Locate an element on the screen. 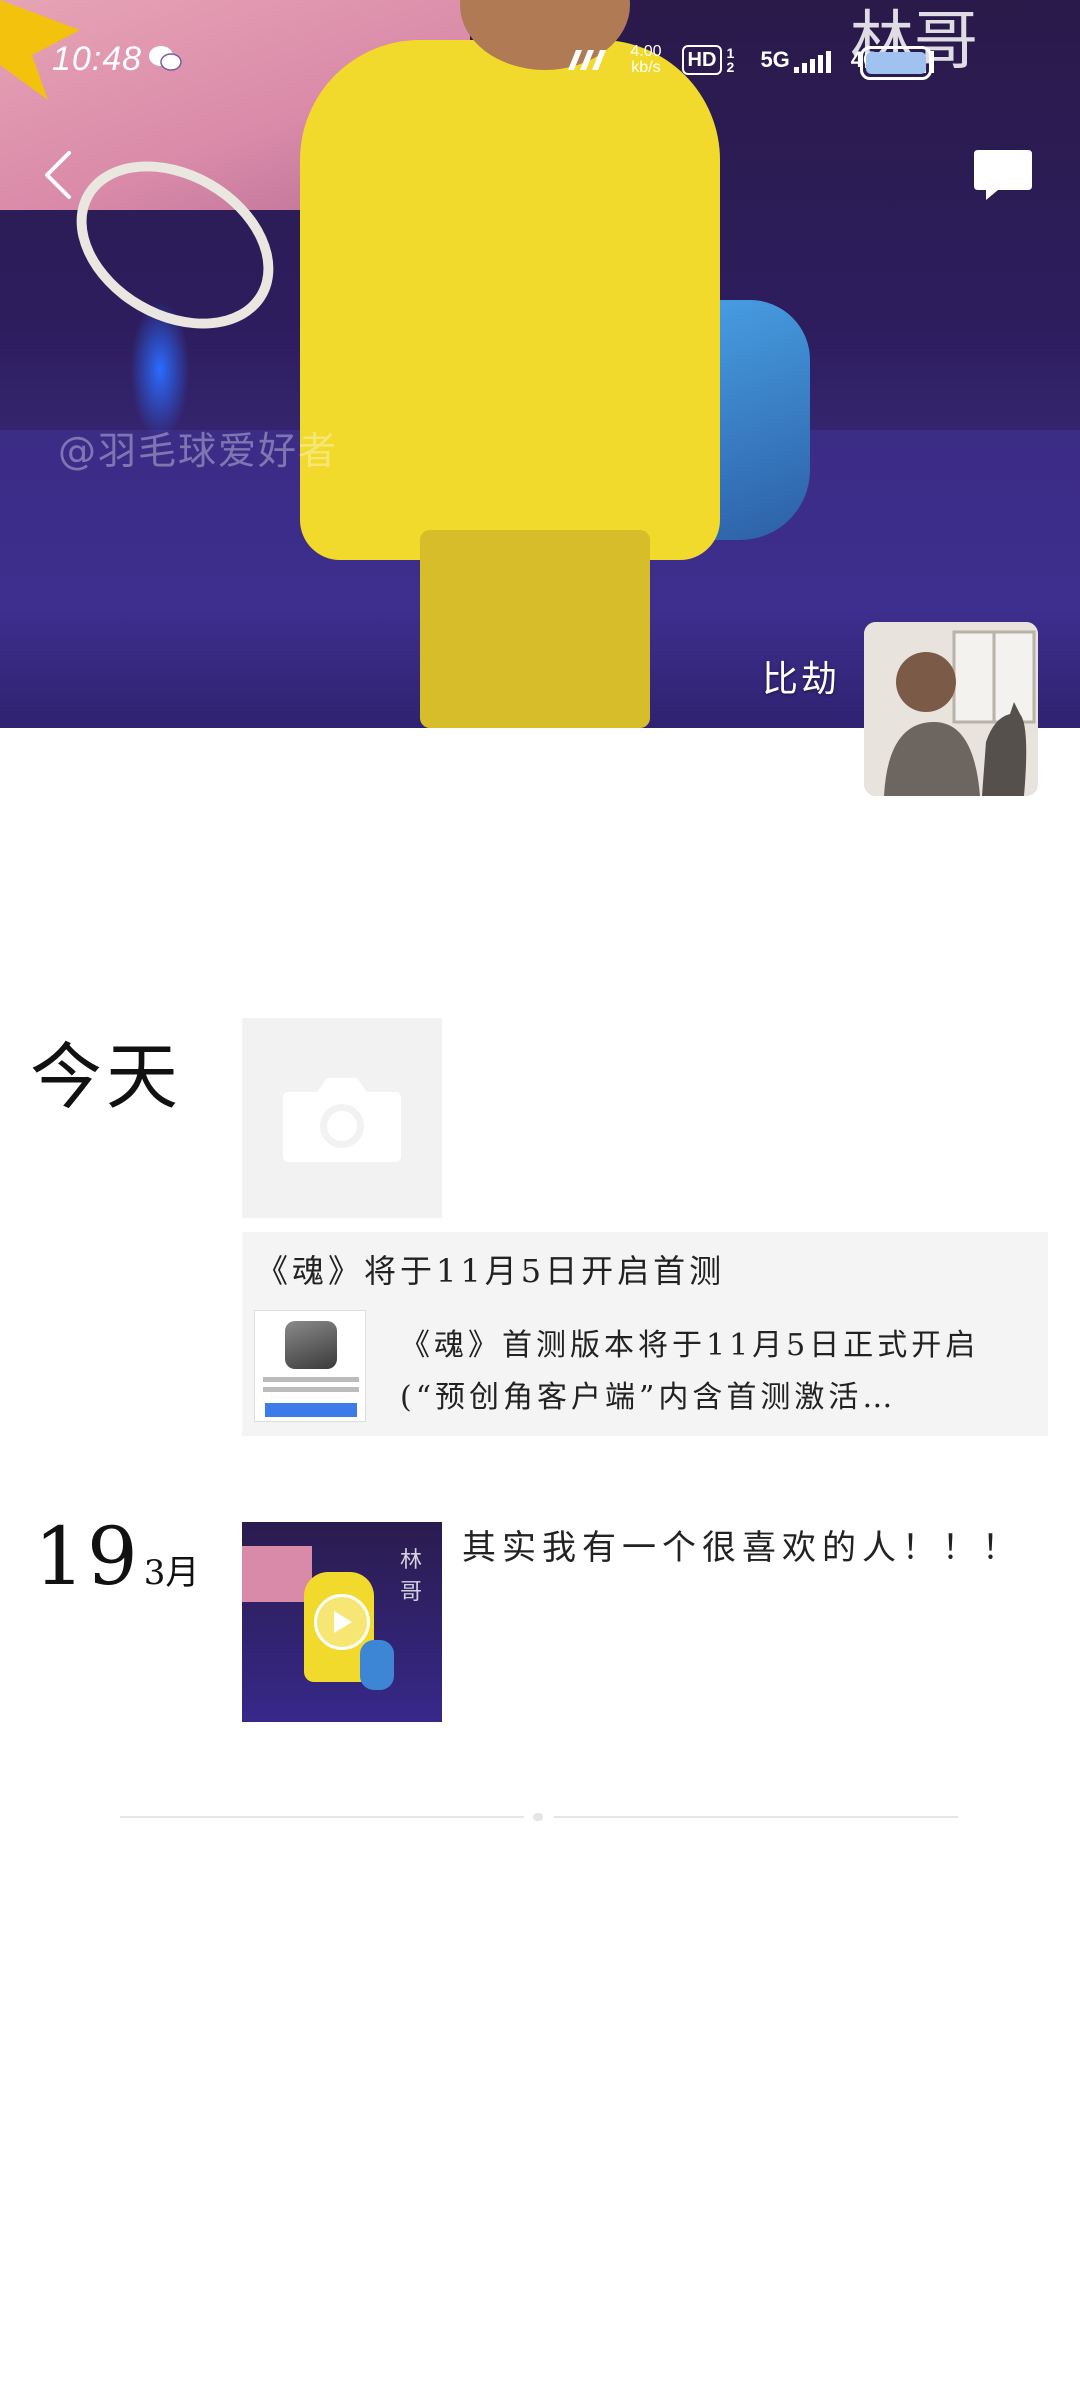 This screenshot has height=2408, width=1080. net-speed: 4.00 kb/s is located at coordinates (645, 60).